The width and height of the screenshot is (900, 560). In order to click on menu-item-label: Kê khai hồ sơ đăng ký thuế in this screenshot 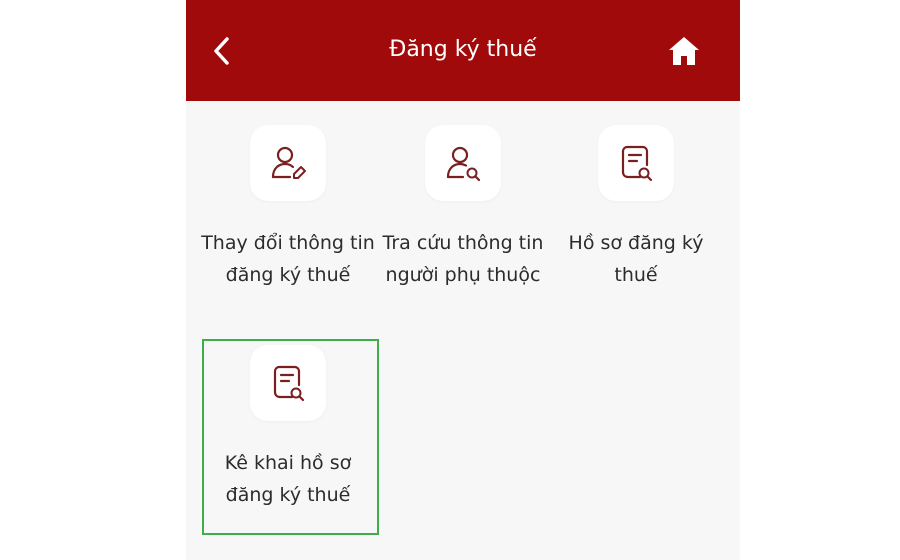, I will do `click(288, 479)`.